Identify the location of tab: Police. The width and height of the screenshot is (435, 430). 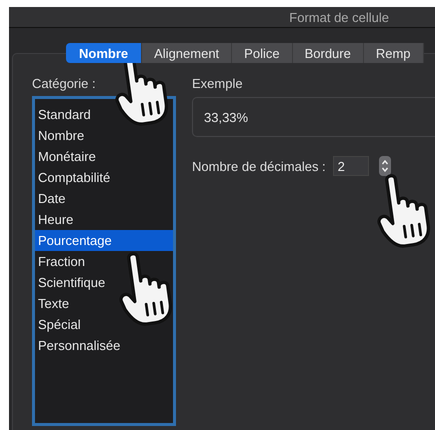
(262, 53).